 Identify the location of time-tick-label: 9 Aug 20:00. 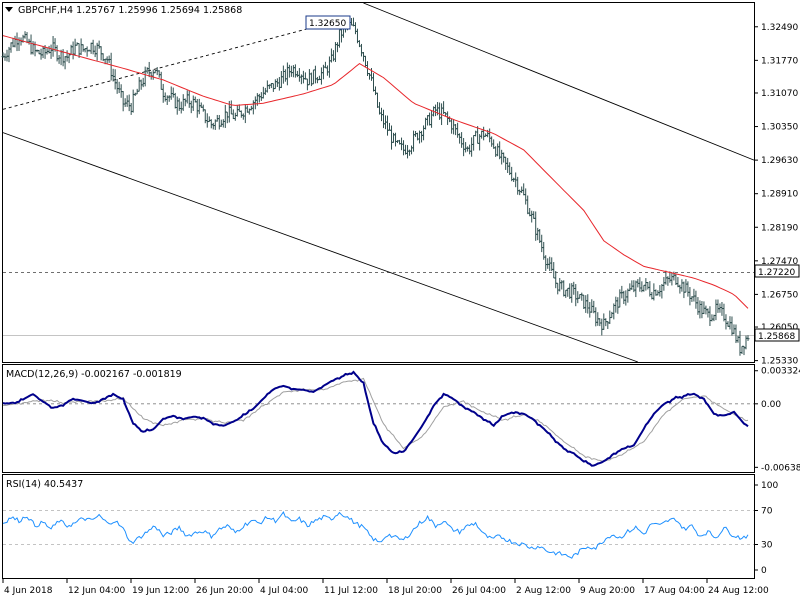
(607, 591).